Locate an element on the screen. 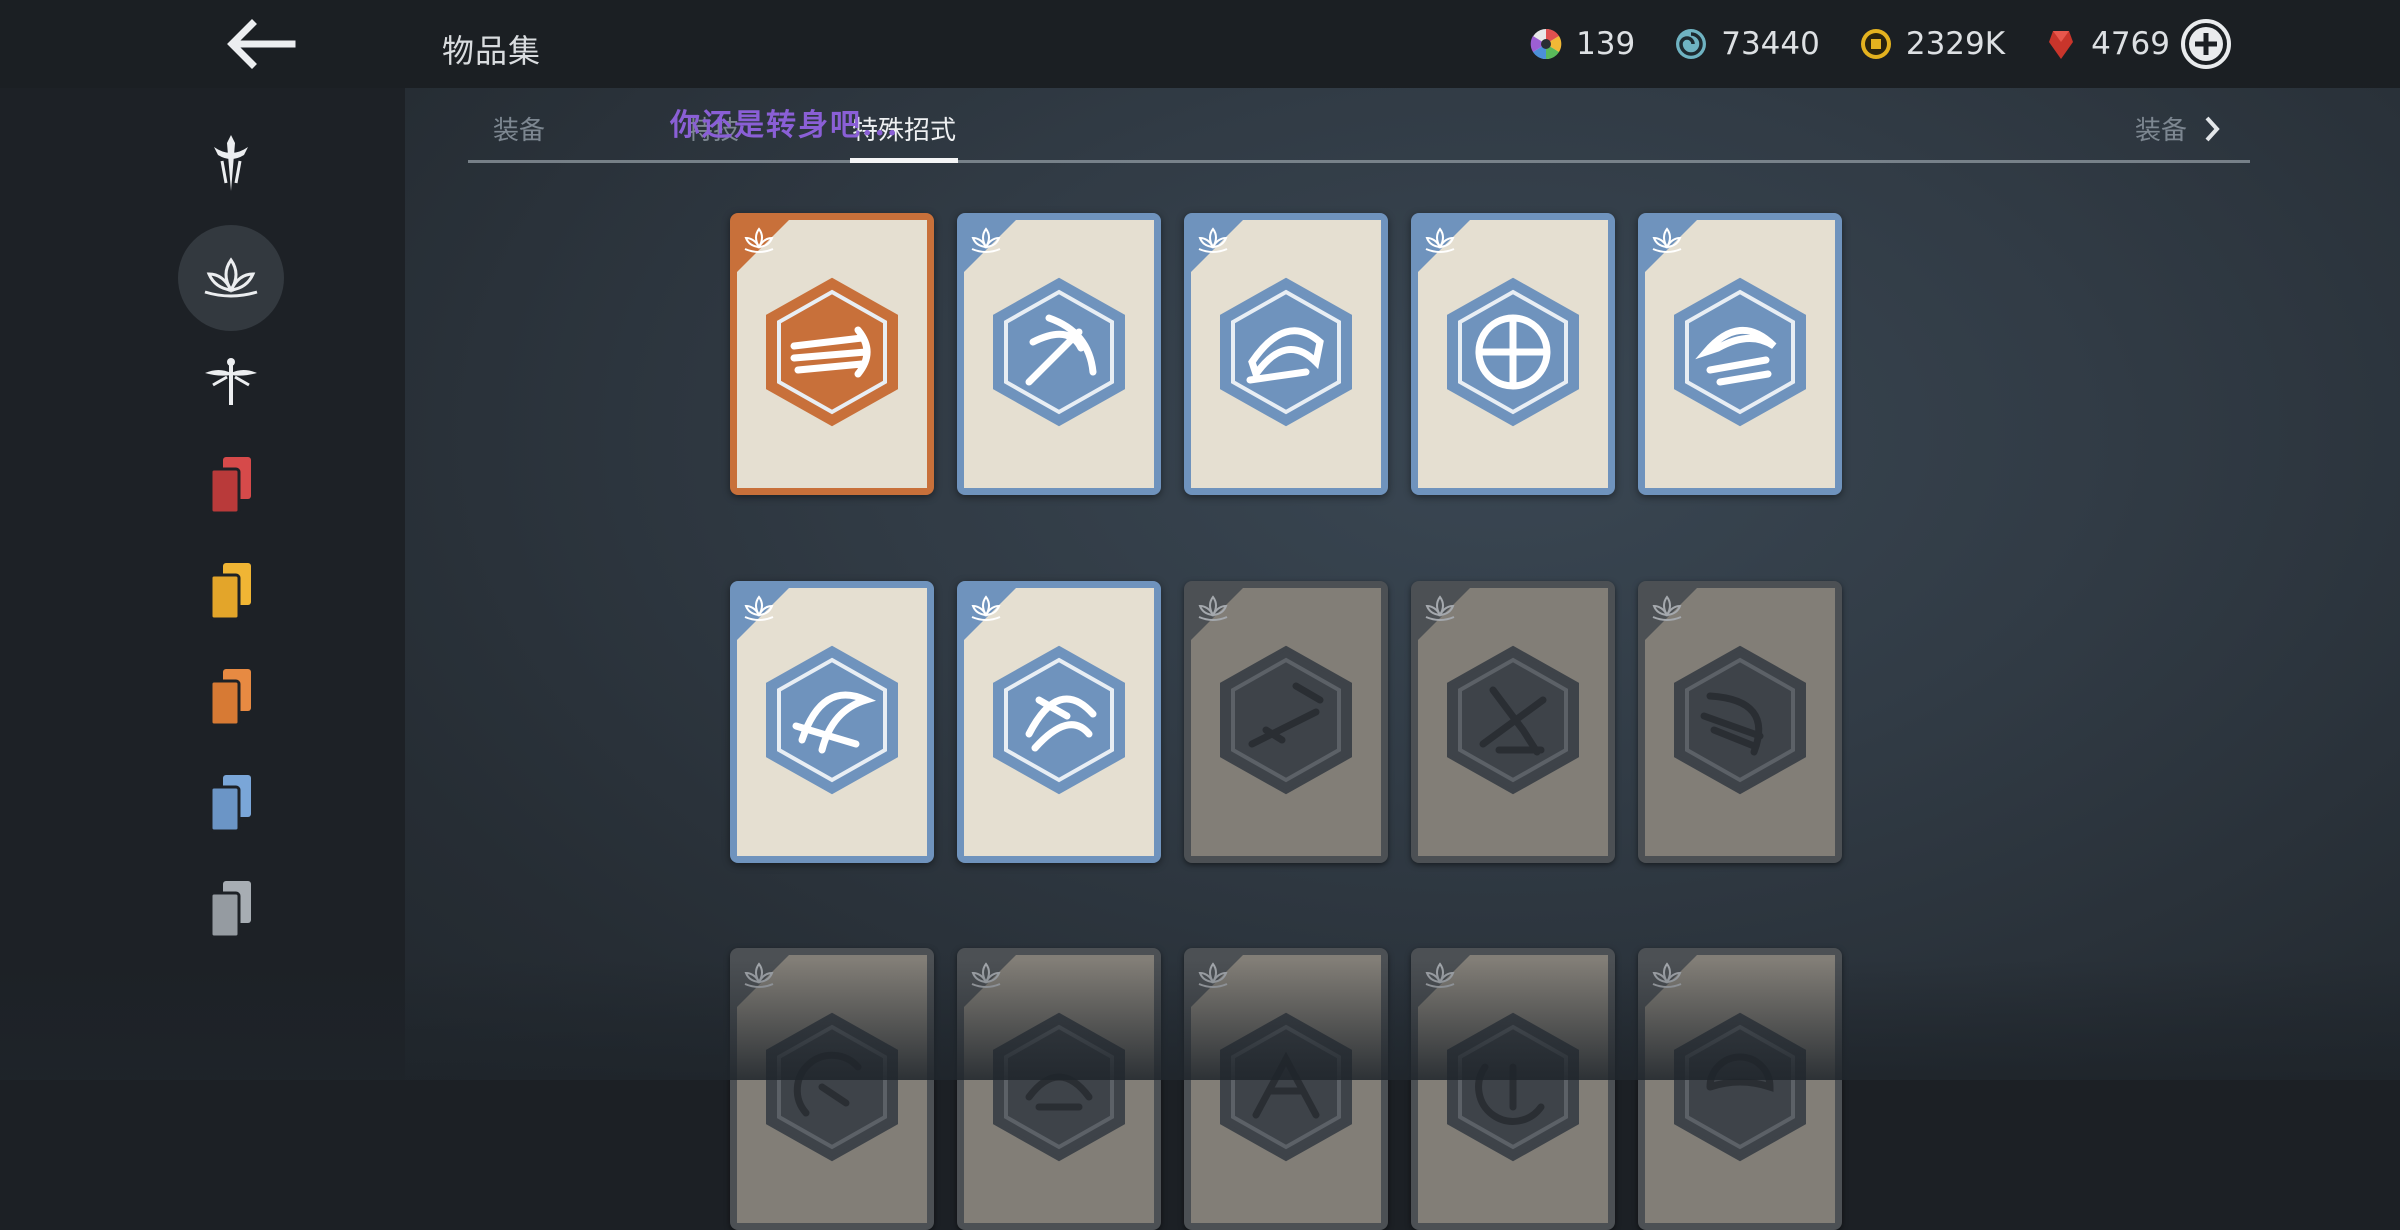 The width and height of the screenshot is (2400, 1230). sweep-slash-icon is located at coordinates (832, 720).